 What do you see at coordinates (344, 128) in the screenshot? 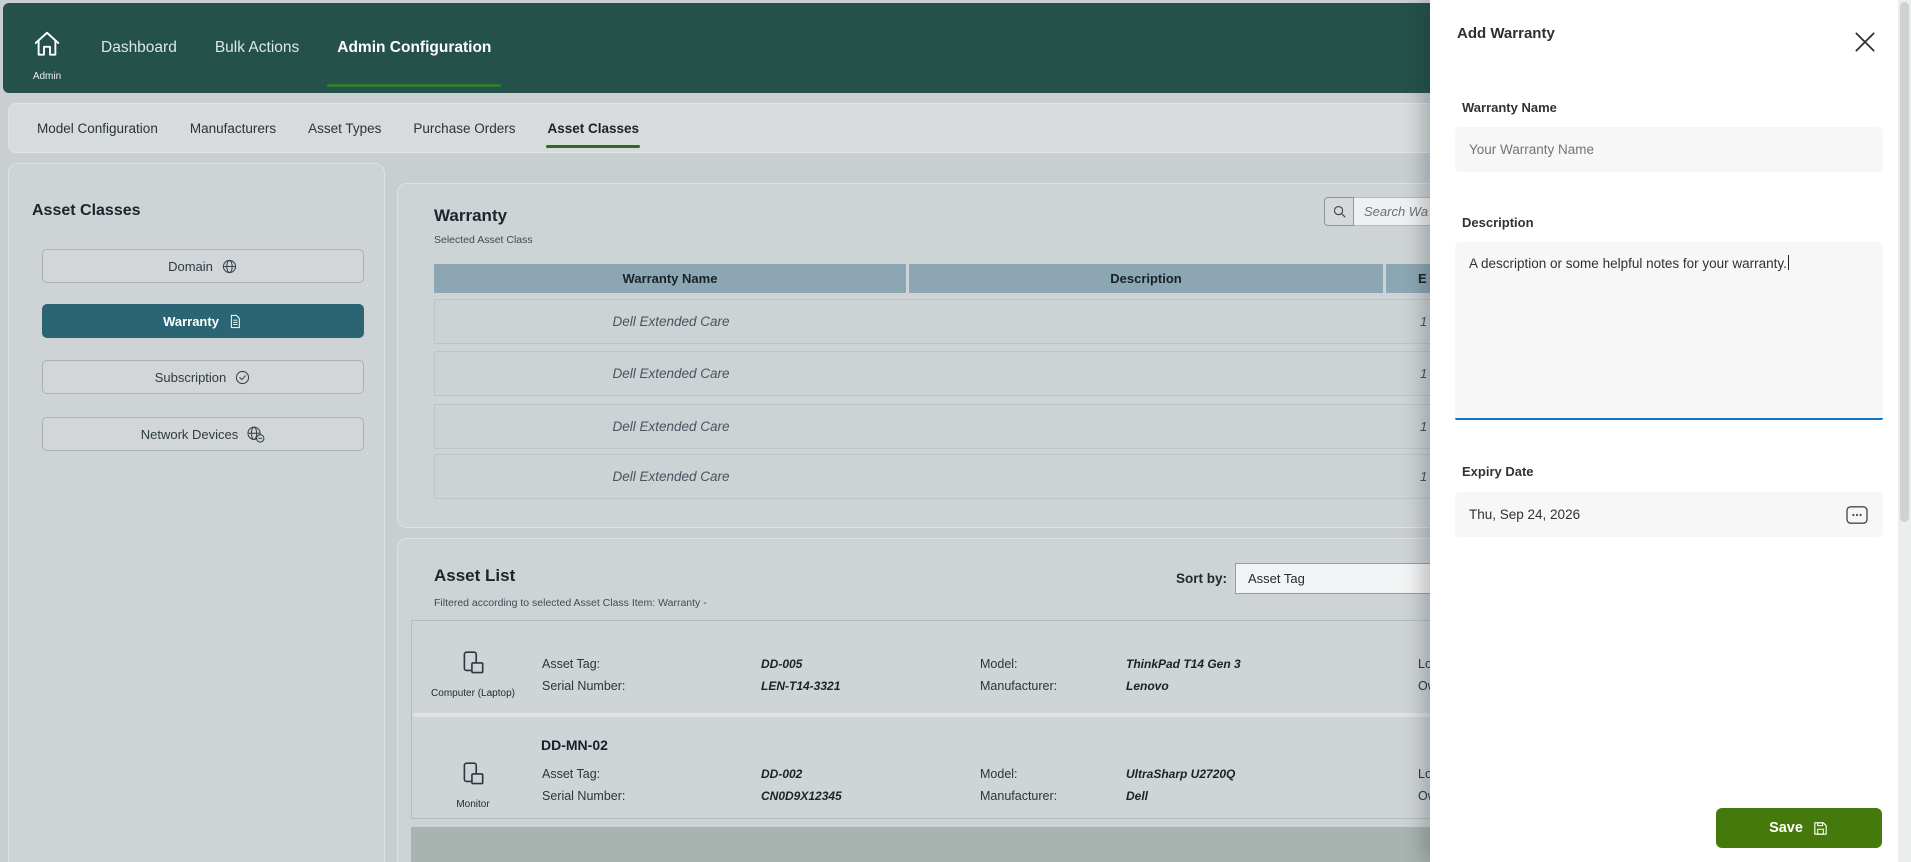
I see `tab-asset-types: Asset Types` at bounding box center [344, 128].